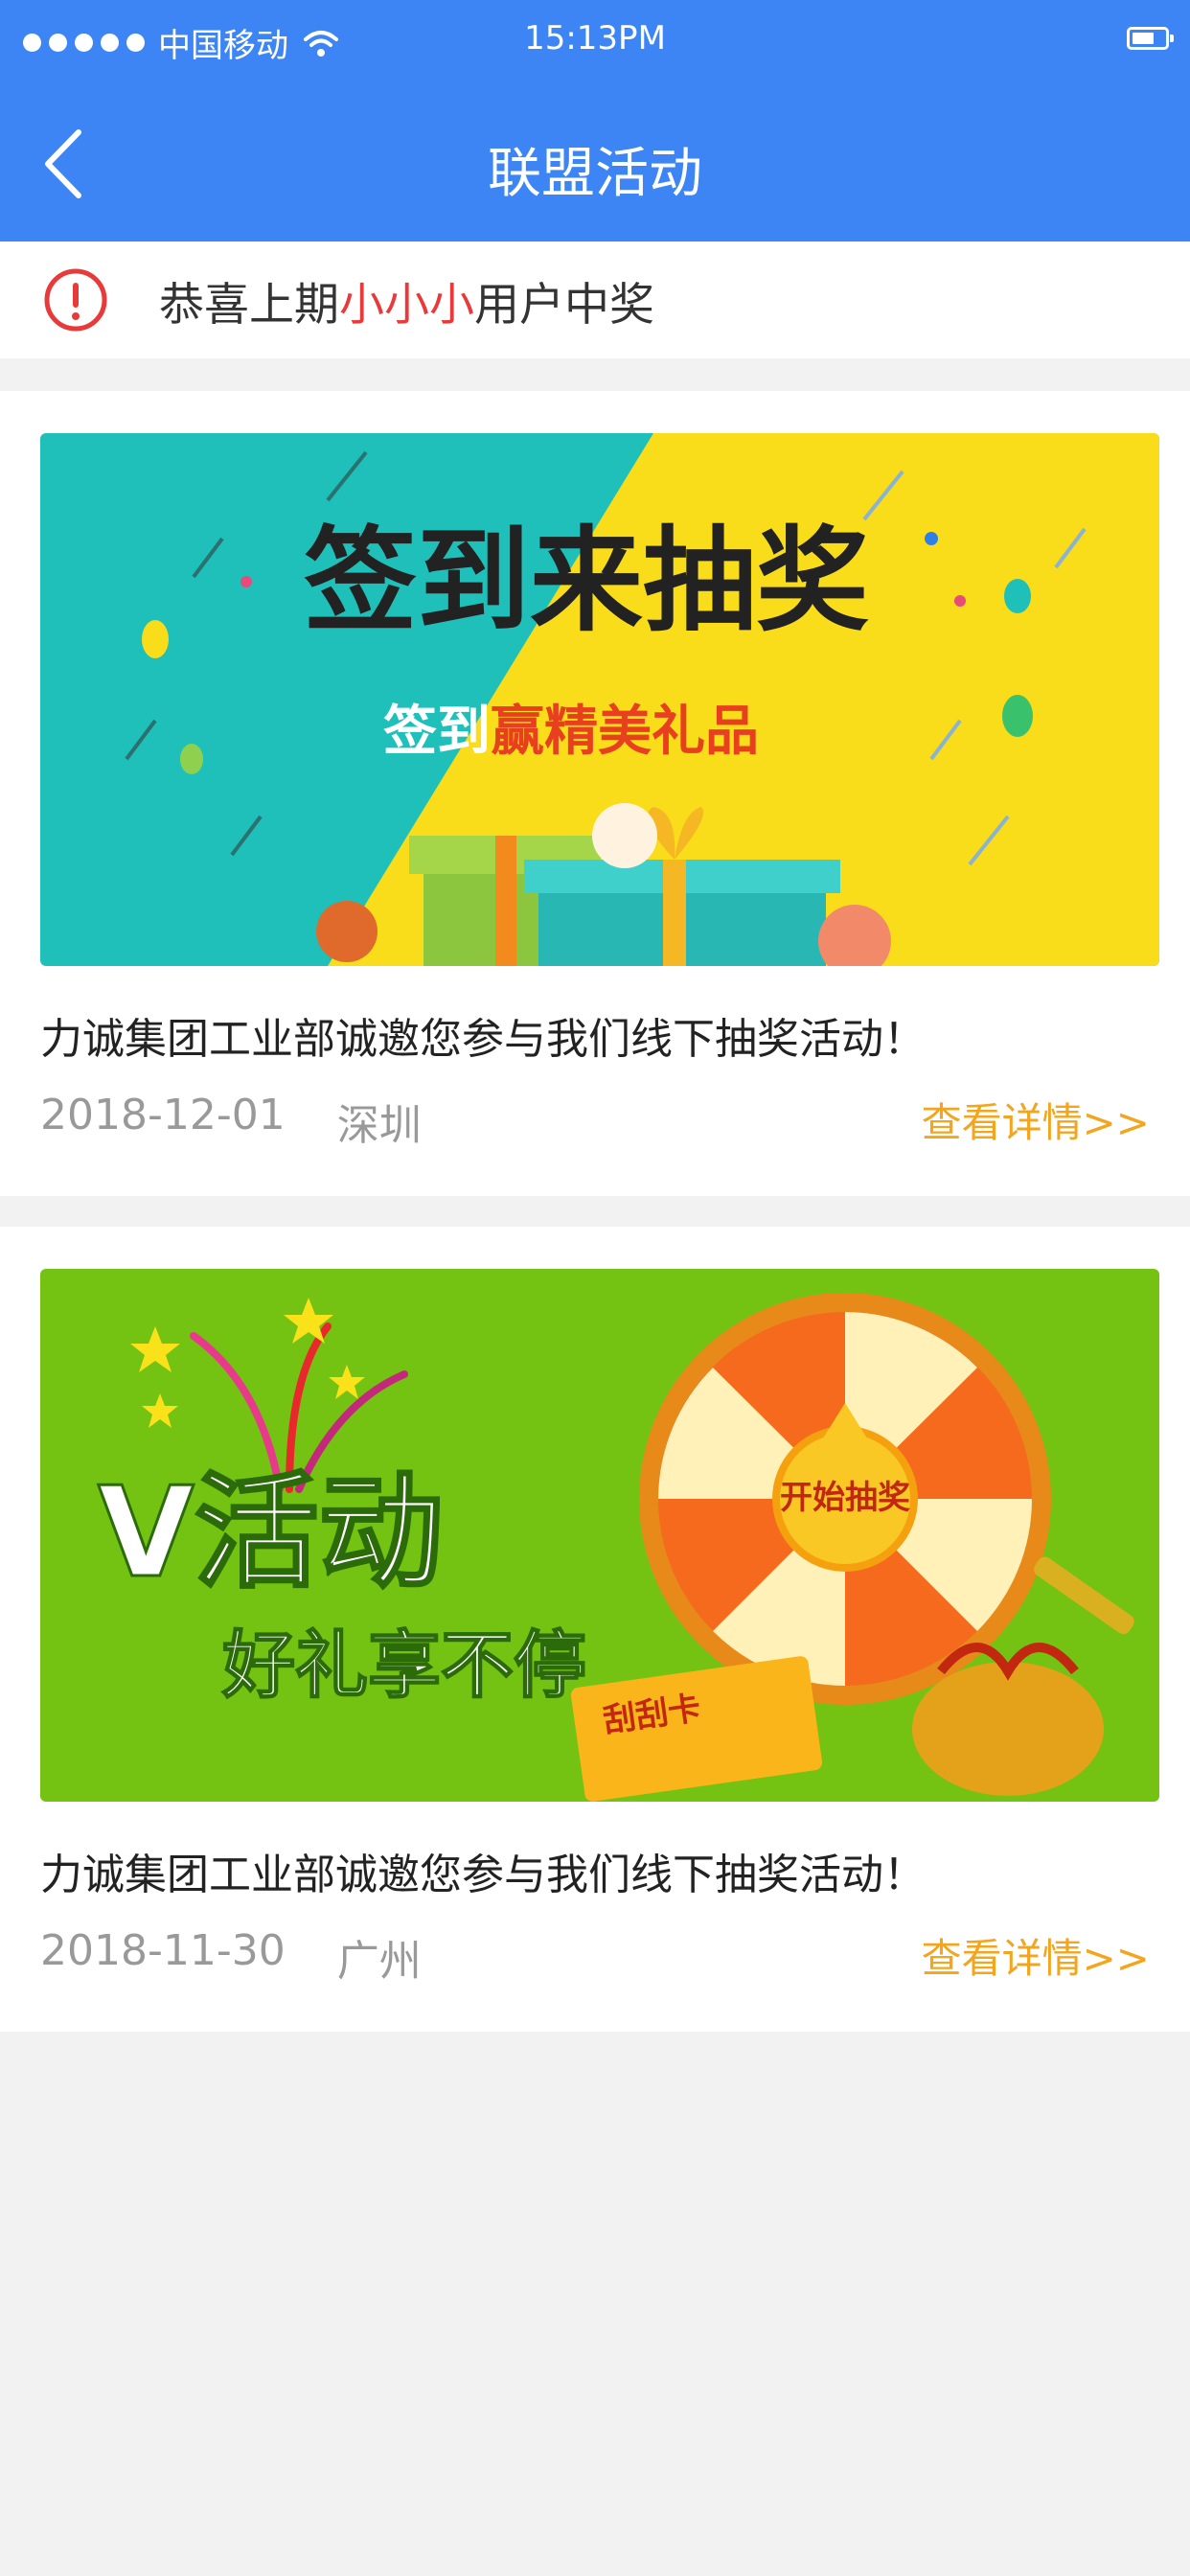 This screenshot has width=1190, height=2576. I want to click on winner-notice: 恭喜上期小小小用户中奖, so click(595, 300).